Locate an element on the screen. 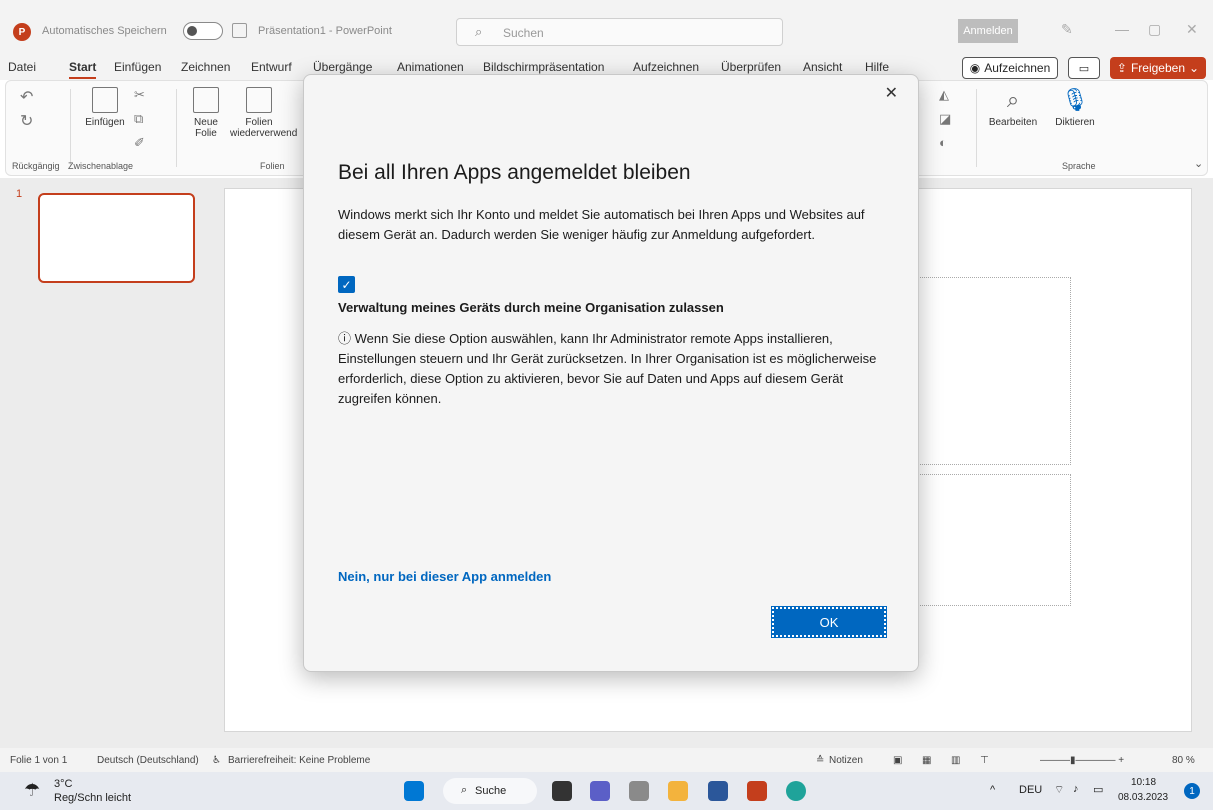 The height and width of the screenshot is (810, 1213). info-icon: ⓘ is located at coordinates (345, 338).